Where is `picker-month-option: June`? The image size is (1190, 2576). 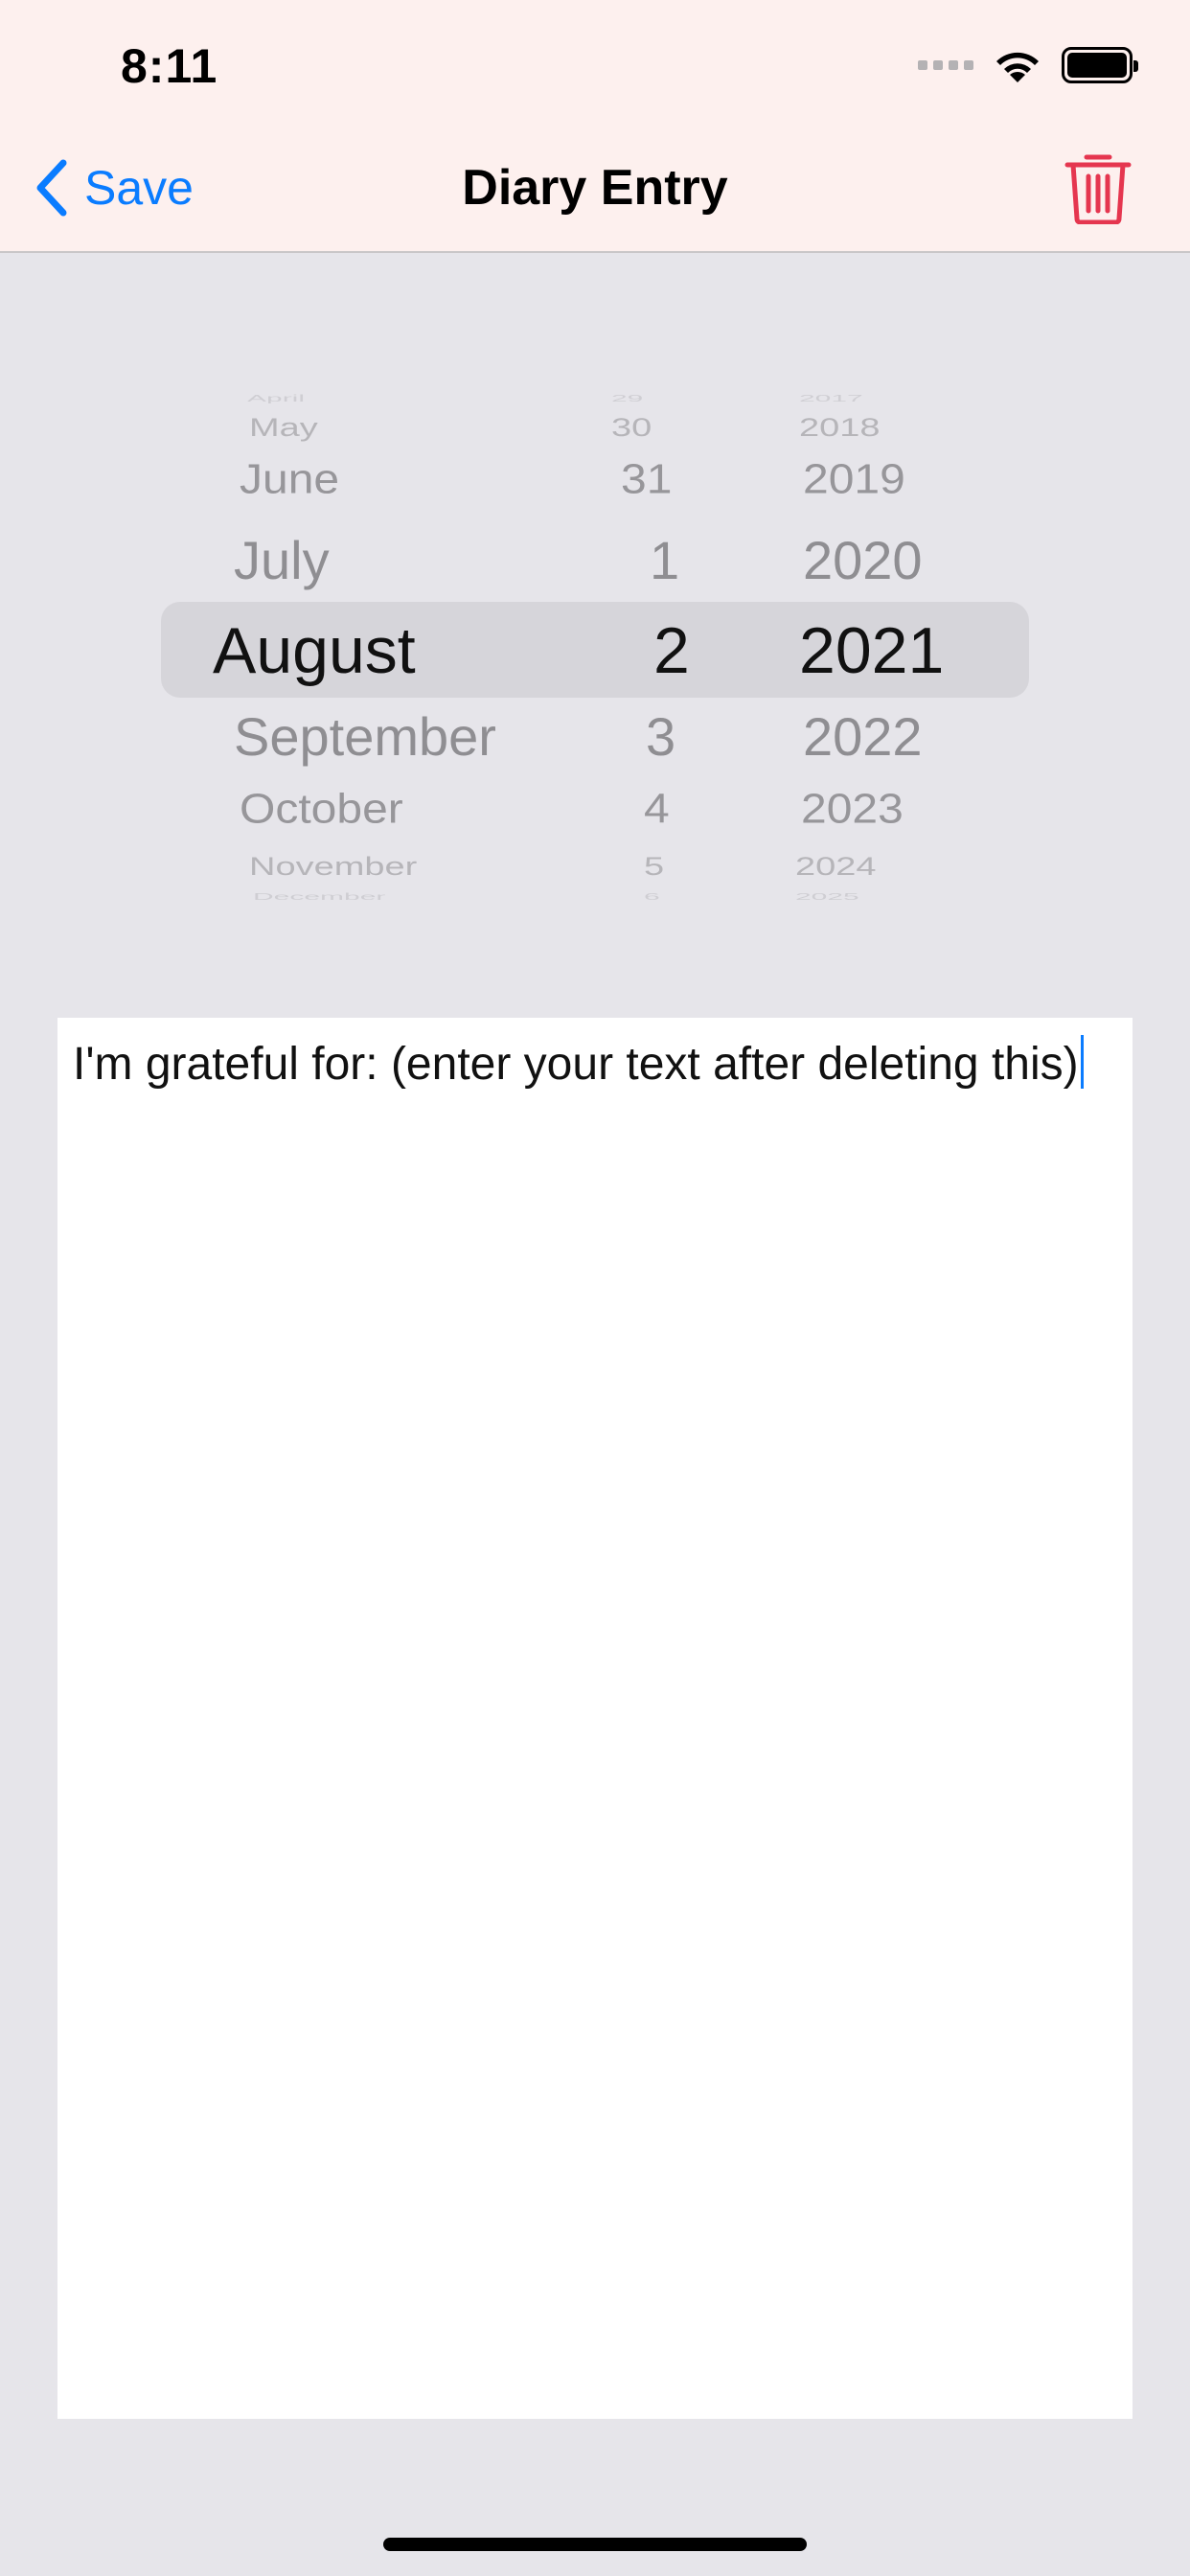
picker-month-option: June is located at coordinates (289, 480).